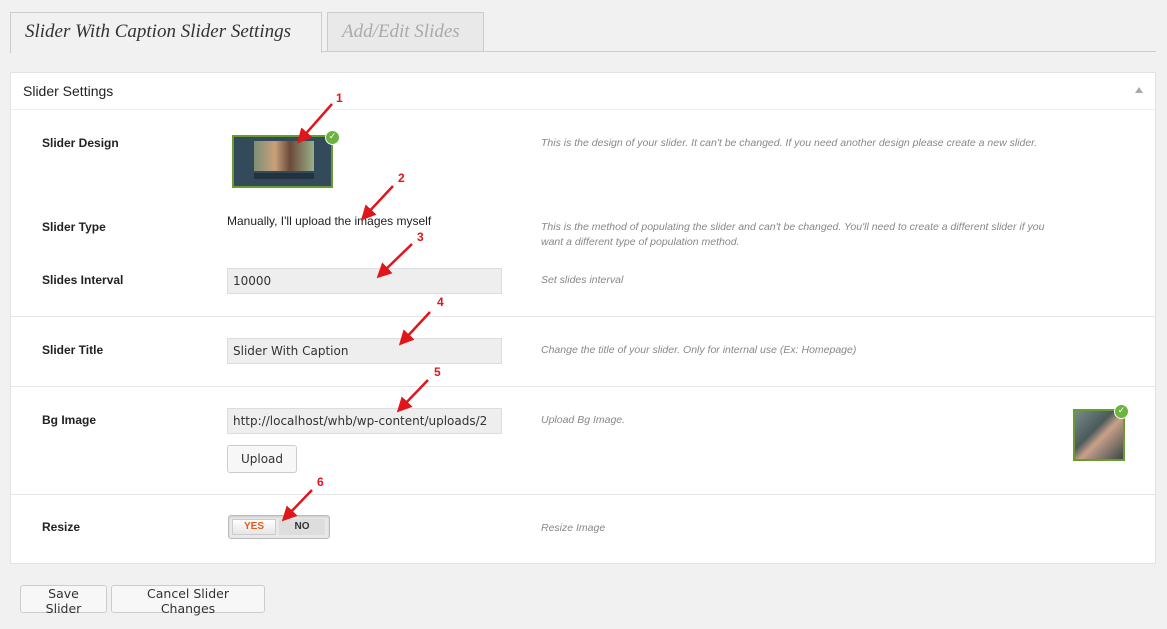 This screenshot has width=1167, height=629. Describe the element at coordinates (63, 600) in the screenshot. I see `save-slider-button: Save Slider` at that location.